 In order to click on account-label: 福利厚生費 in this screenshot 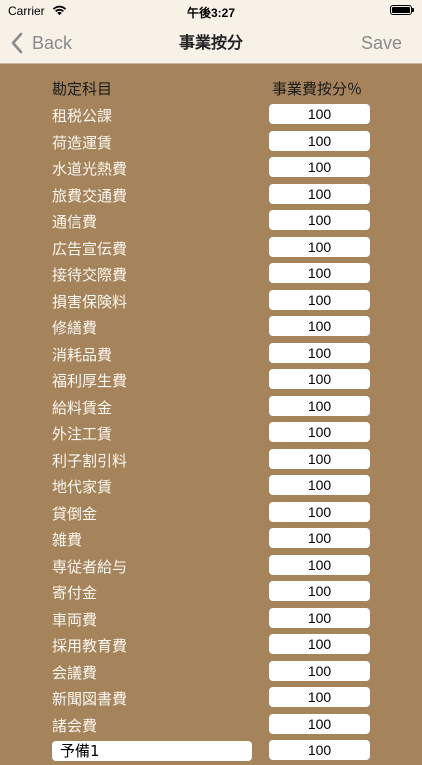, I will do `click(90, 381)`.